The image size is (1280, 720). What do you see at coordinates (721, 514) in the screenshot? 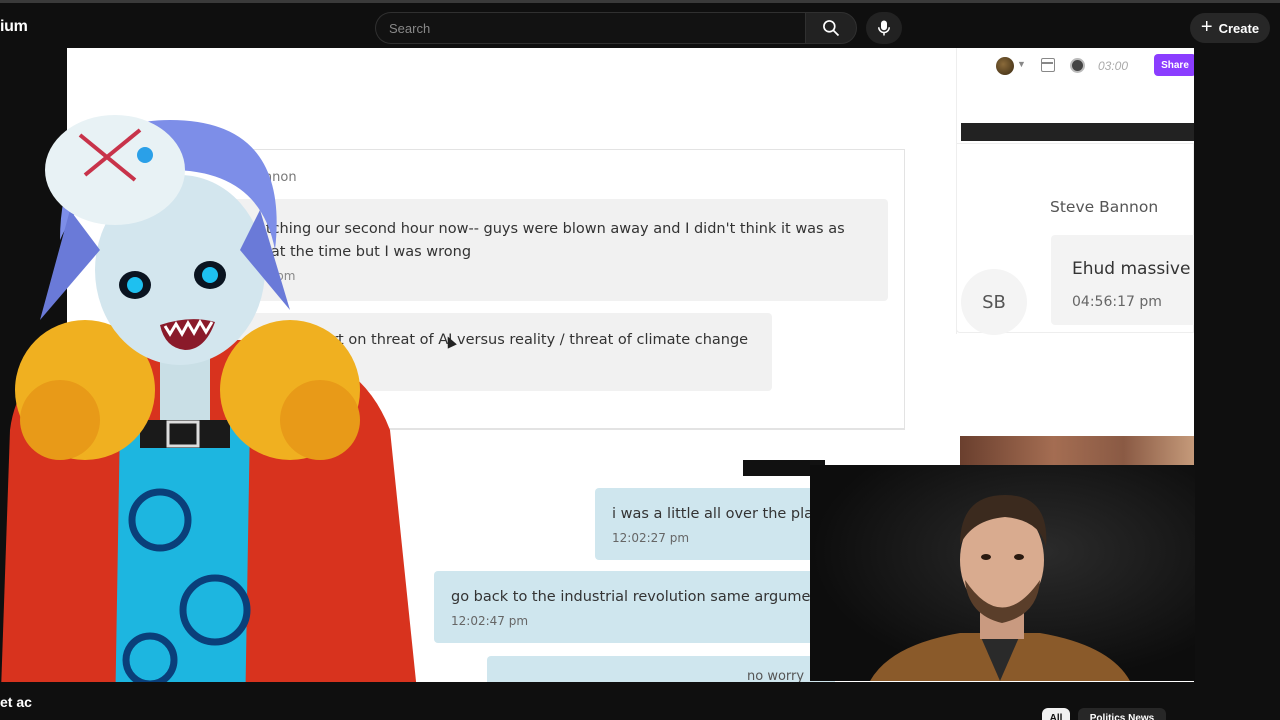
I see `sent-message-text: i was a little all over the place` at bounding box center [721, 514].